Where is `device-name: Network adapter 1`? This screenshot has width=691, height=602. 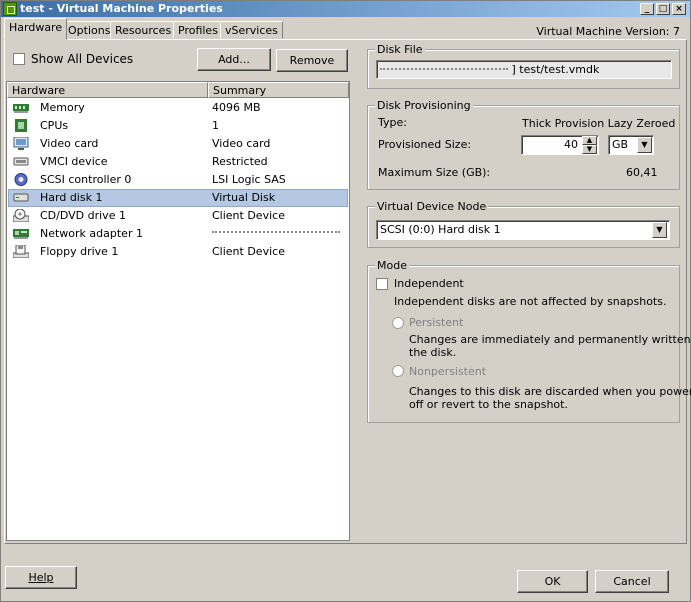
device-name: Network adapter 1 is located at coordinates (91, 233).